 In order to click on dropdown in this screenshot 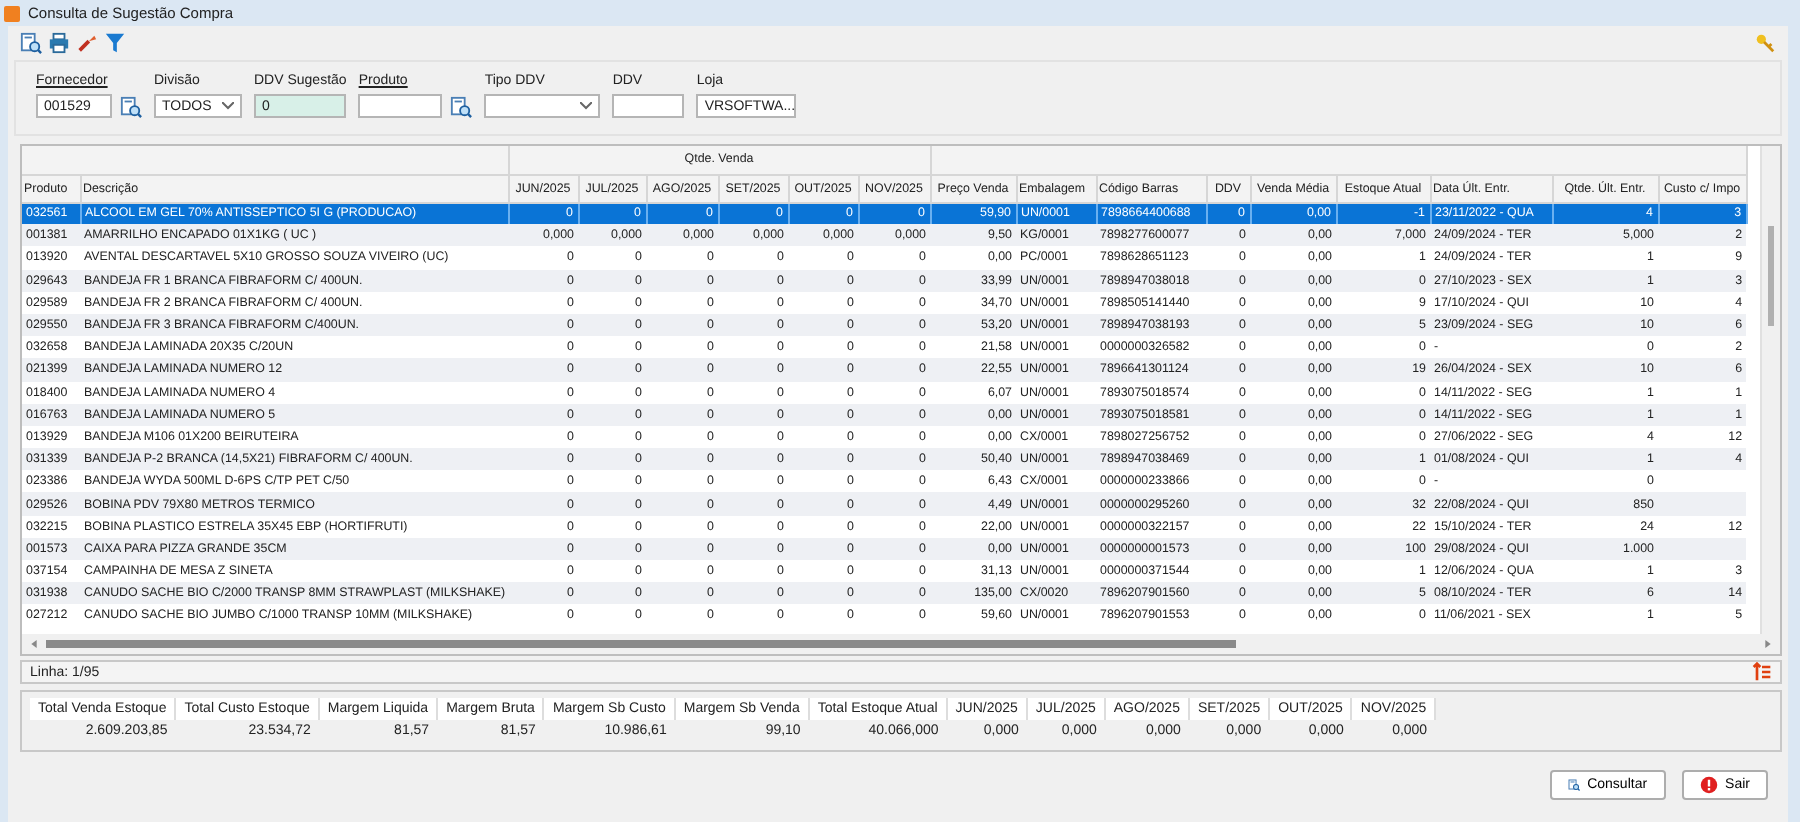, I will do `click(542, 106)`.